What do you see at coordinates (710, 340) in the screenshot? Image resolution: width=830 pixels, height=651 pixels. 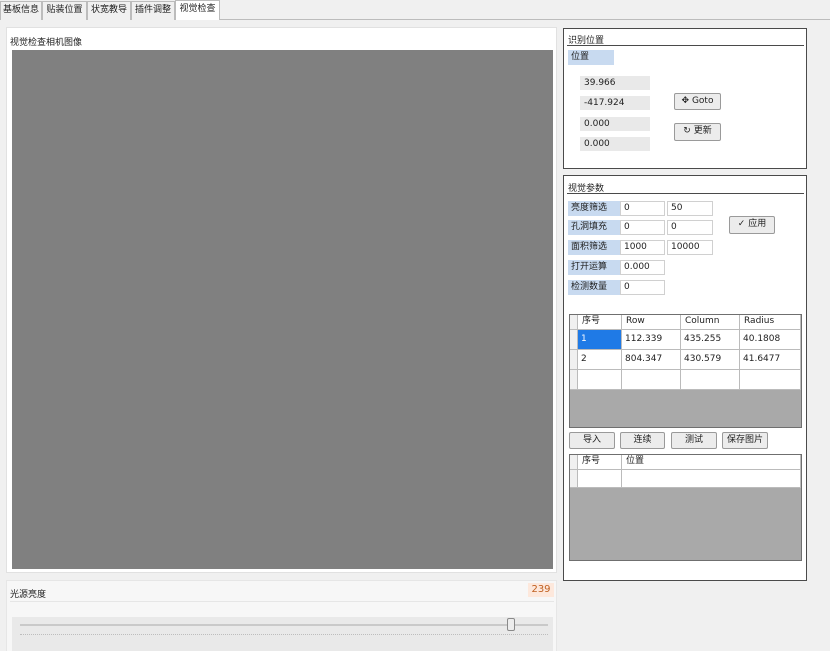 I see `table-cell: 435.255` at bounding box center [710, 340].